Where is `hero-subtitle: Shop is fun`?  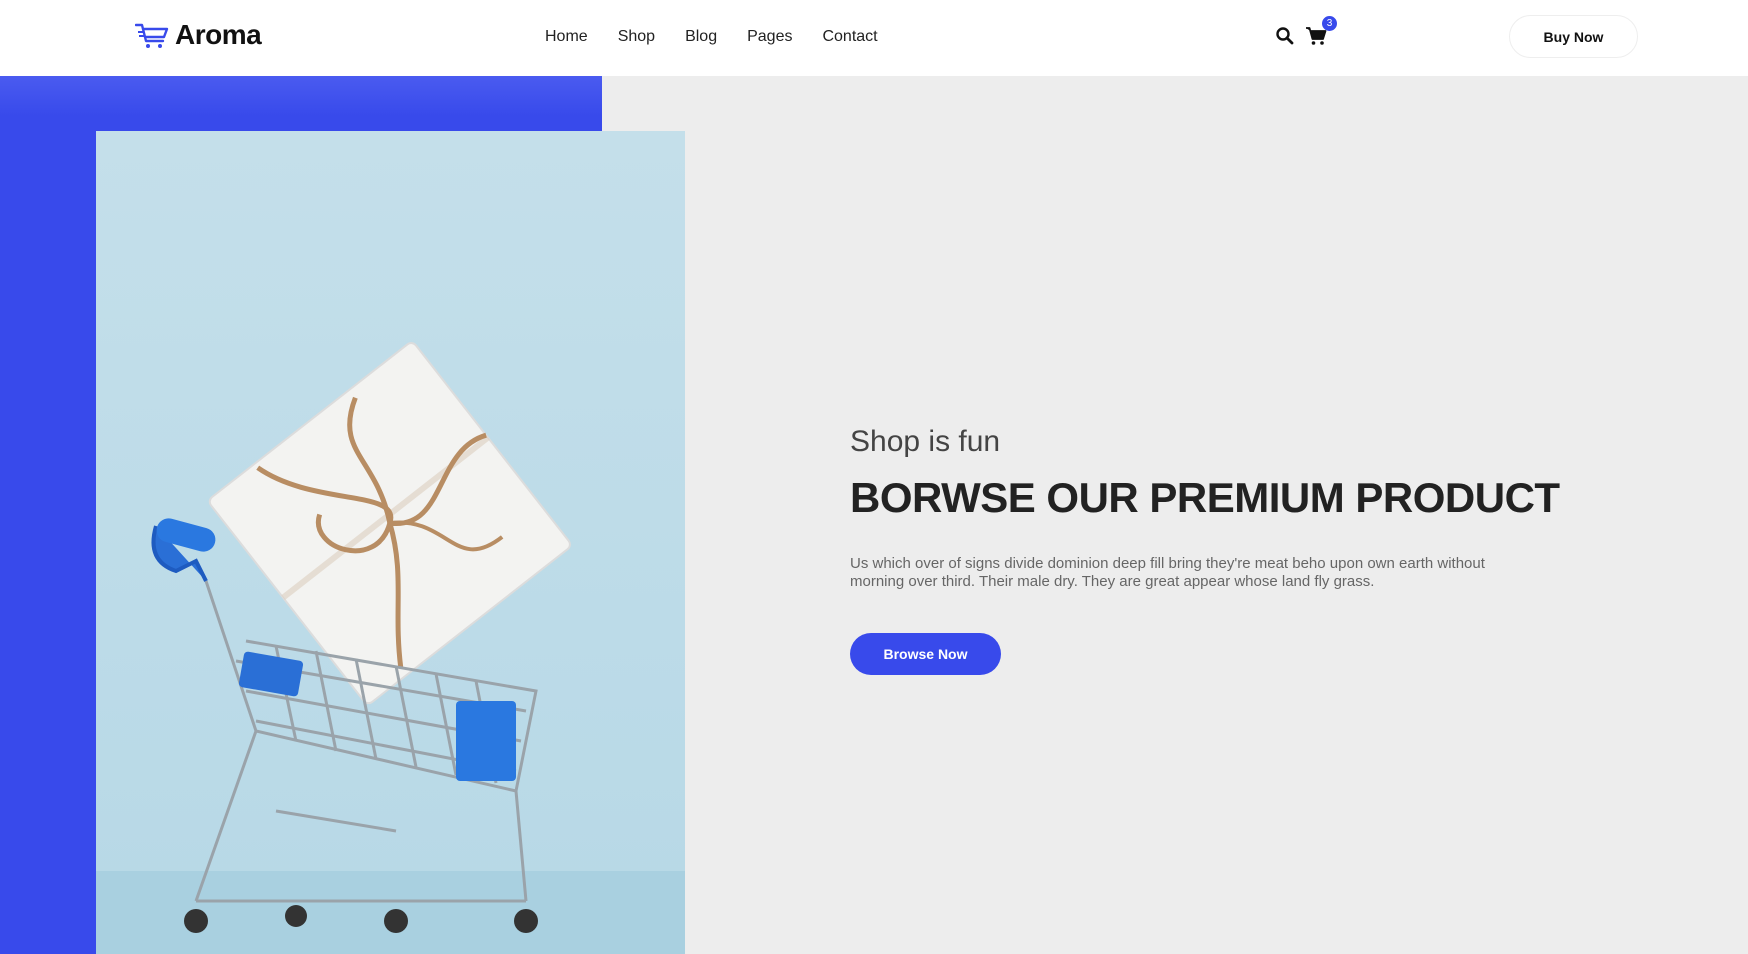 hero-subtitle: Shop is fun is located at coordinates (925, 441).